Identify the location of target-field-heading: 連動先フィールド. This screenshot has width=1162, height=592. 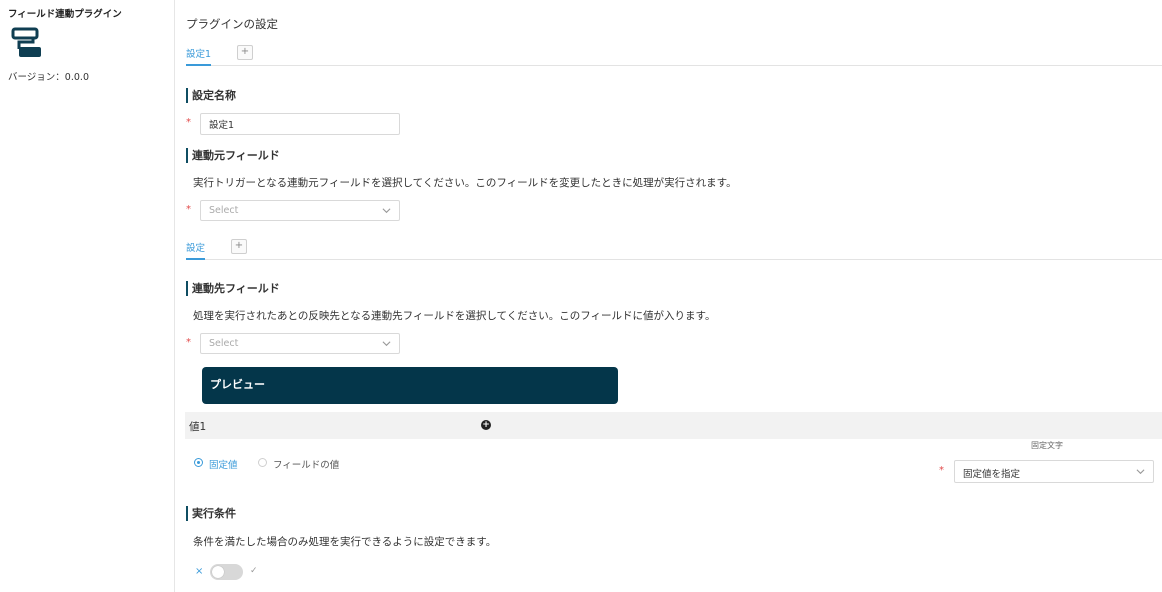
(233, 288).